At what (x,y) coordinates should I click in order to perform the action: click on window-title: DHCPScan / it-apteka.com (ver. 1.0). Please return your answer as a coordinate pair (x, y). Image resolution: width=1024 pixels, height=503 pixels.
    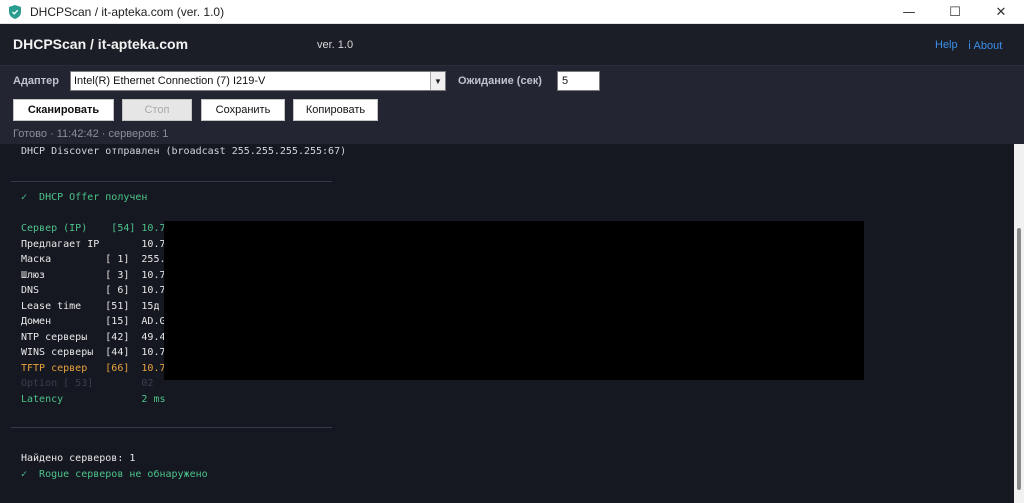
    Looking at the image, I should click on (127, 11).